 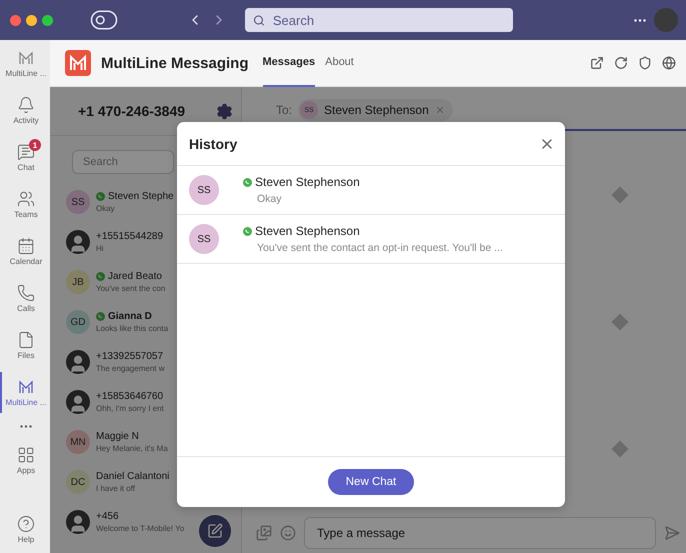 I want to click on rail-item: Teams, so click(x=25, y=204).